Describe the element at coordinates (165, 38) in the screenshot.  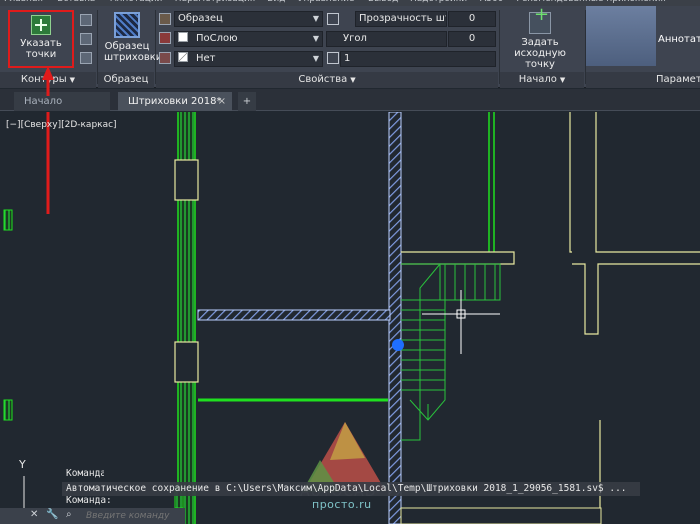
I see `hatch-color-icon` at that location.